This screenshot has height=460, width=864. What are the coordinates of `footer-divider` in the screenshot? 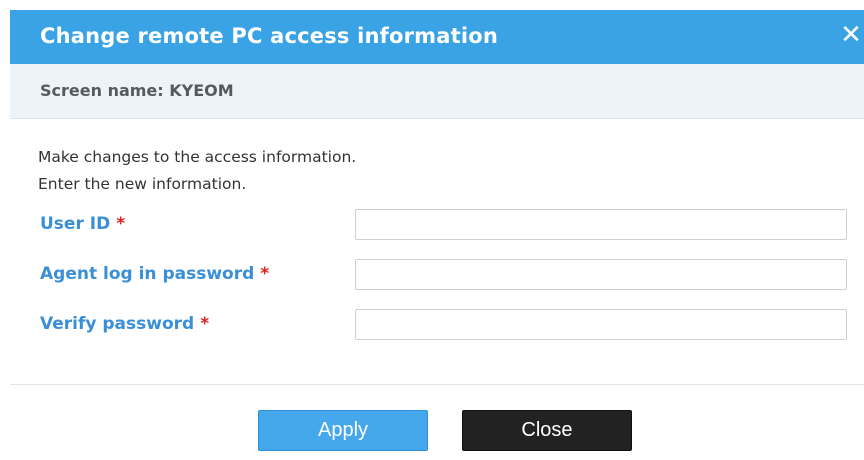 It's located at (437, 384).